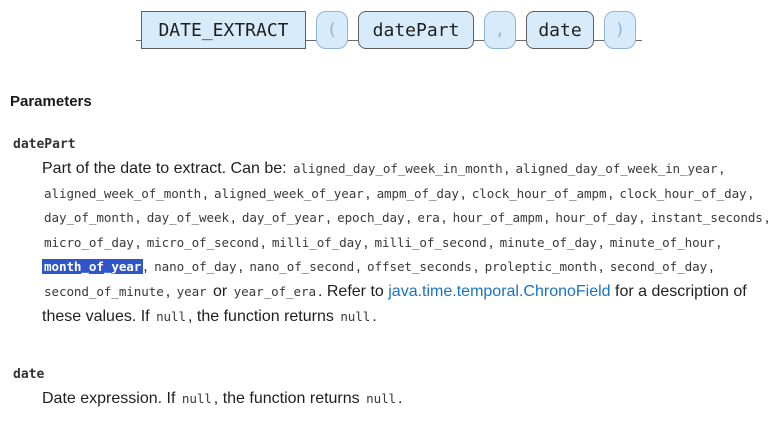 The width and height of the screenshot is (782, 429). I want to click on date-part-value: instant_seconds, so click(706, 218).